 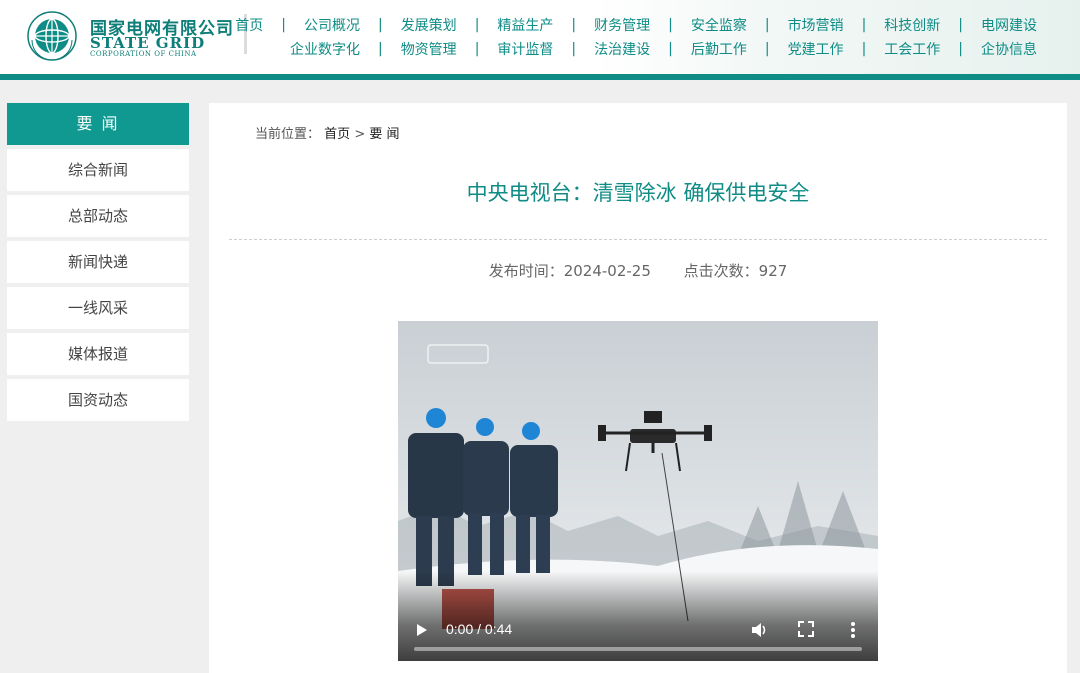 What do you see at coordinates (525, 49) in the screenshot?
I see `nav-item-row2-2: 审计监督` at bounding box center [525, 49].